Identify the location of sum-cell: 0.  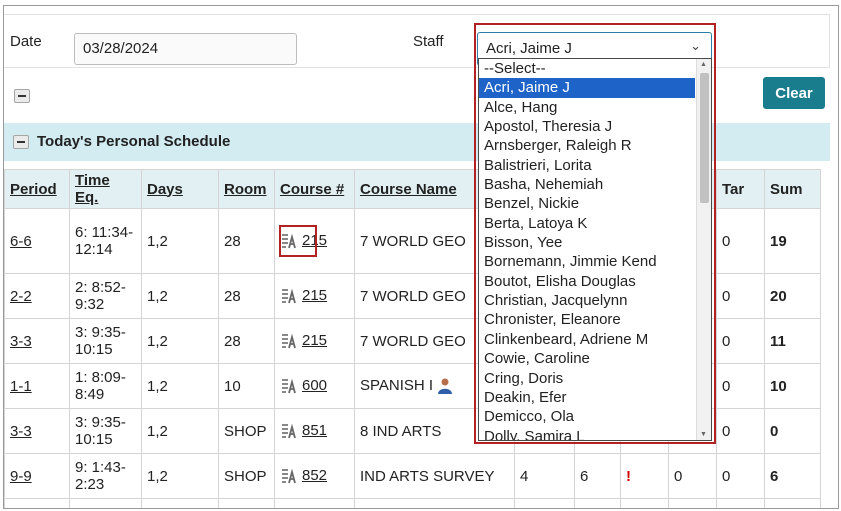
(792, 431).